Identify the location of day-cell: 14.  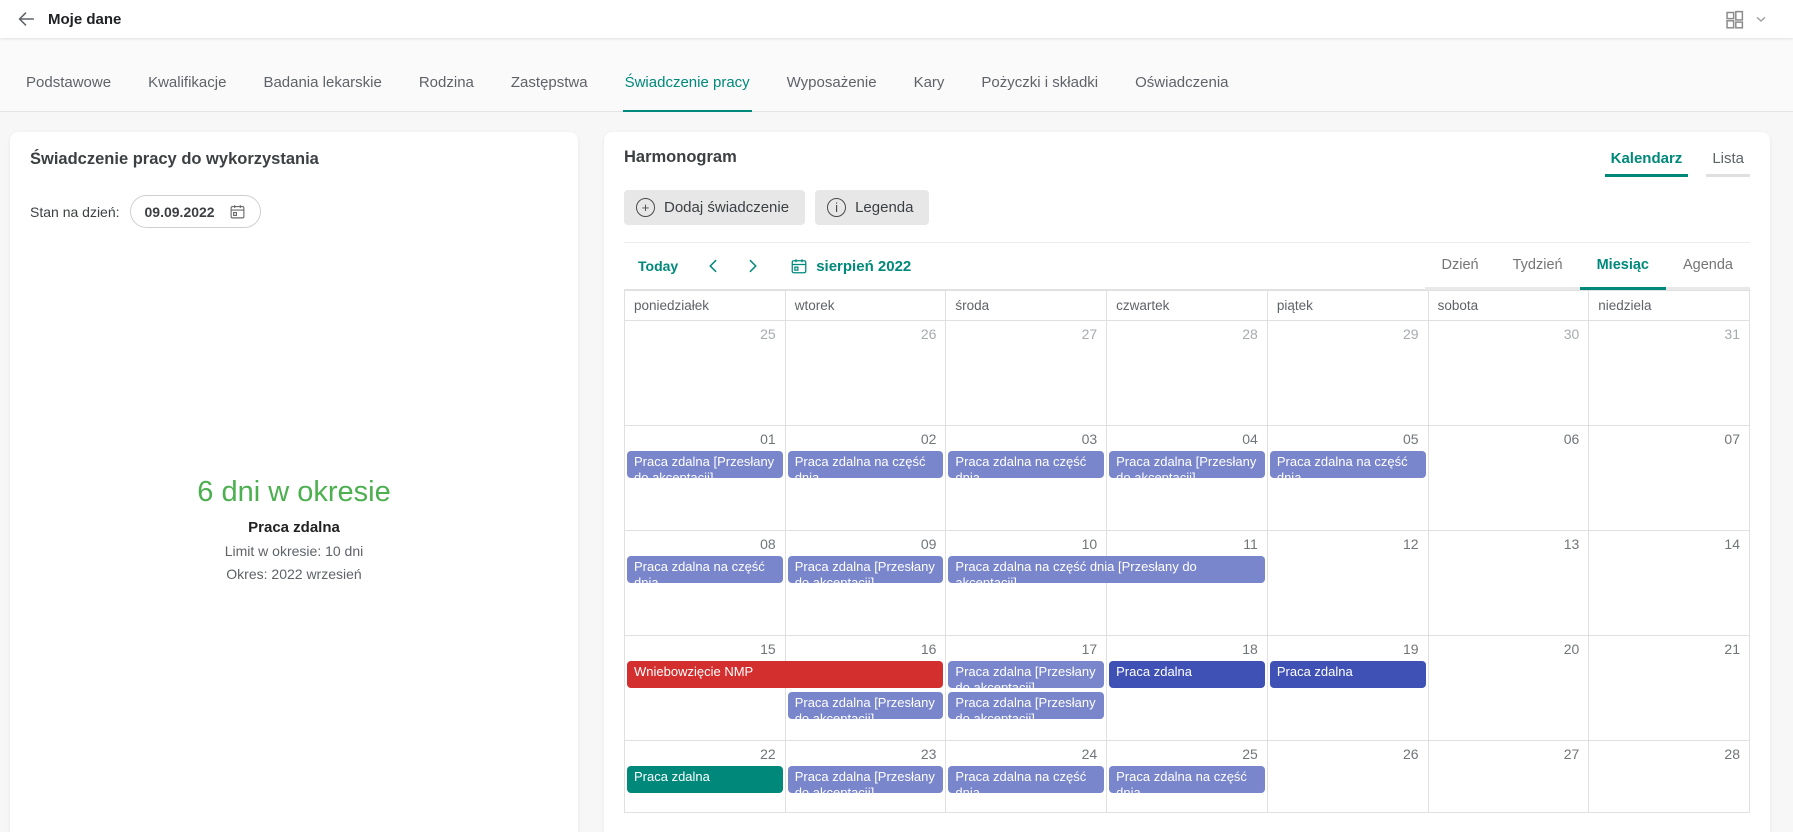
(1669, 583).